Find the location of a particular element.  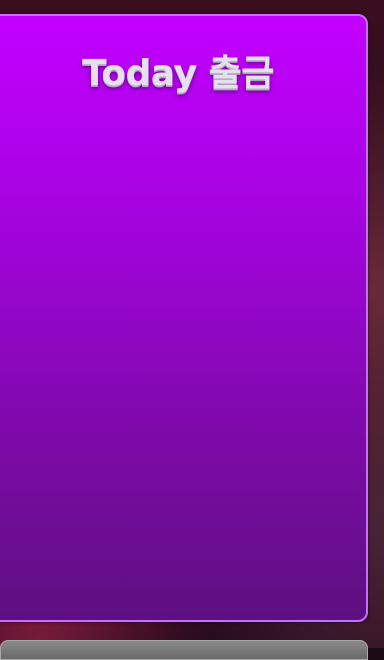

next-panel is located at coordinates (184, 650).